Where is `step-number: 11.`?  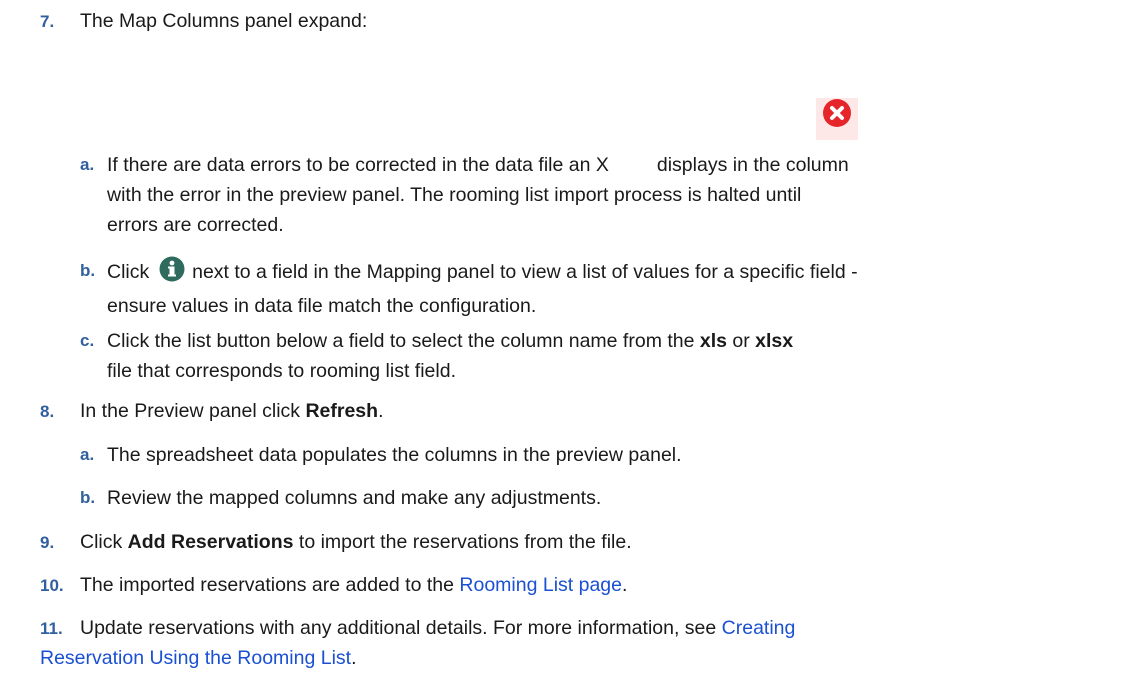 step-number: 11. is located at coordinates (51, 628).